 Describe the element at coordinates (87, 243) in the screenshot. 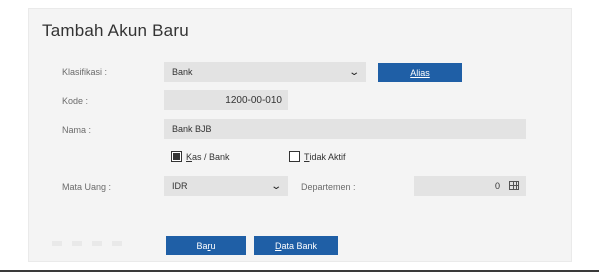

I see `record-navigation` at that location.